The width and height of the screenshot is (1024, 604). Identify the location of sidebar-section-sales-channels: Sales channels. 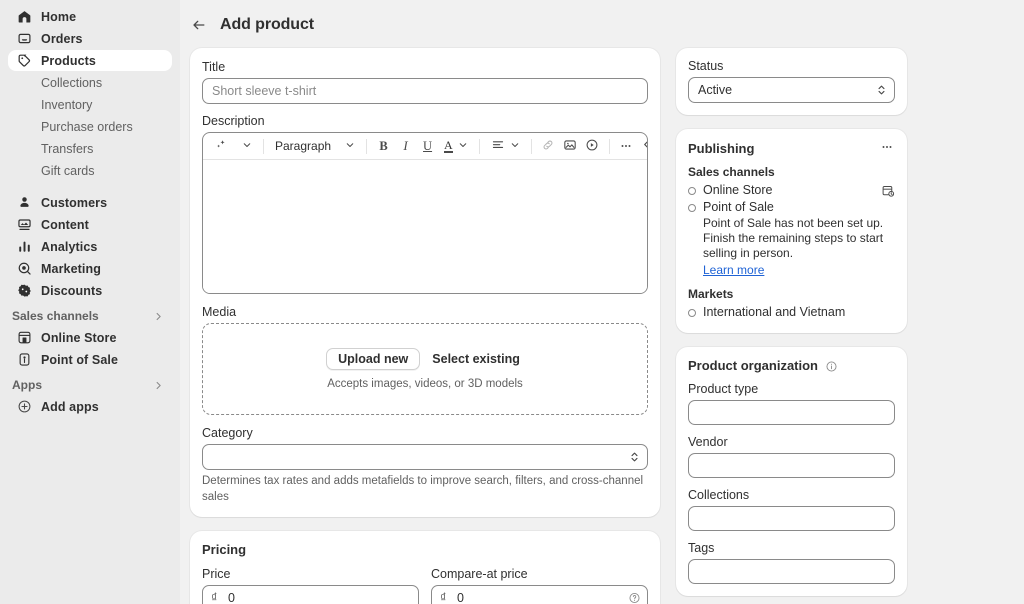
(90, 316).